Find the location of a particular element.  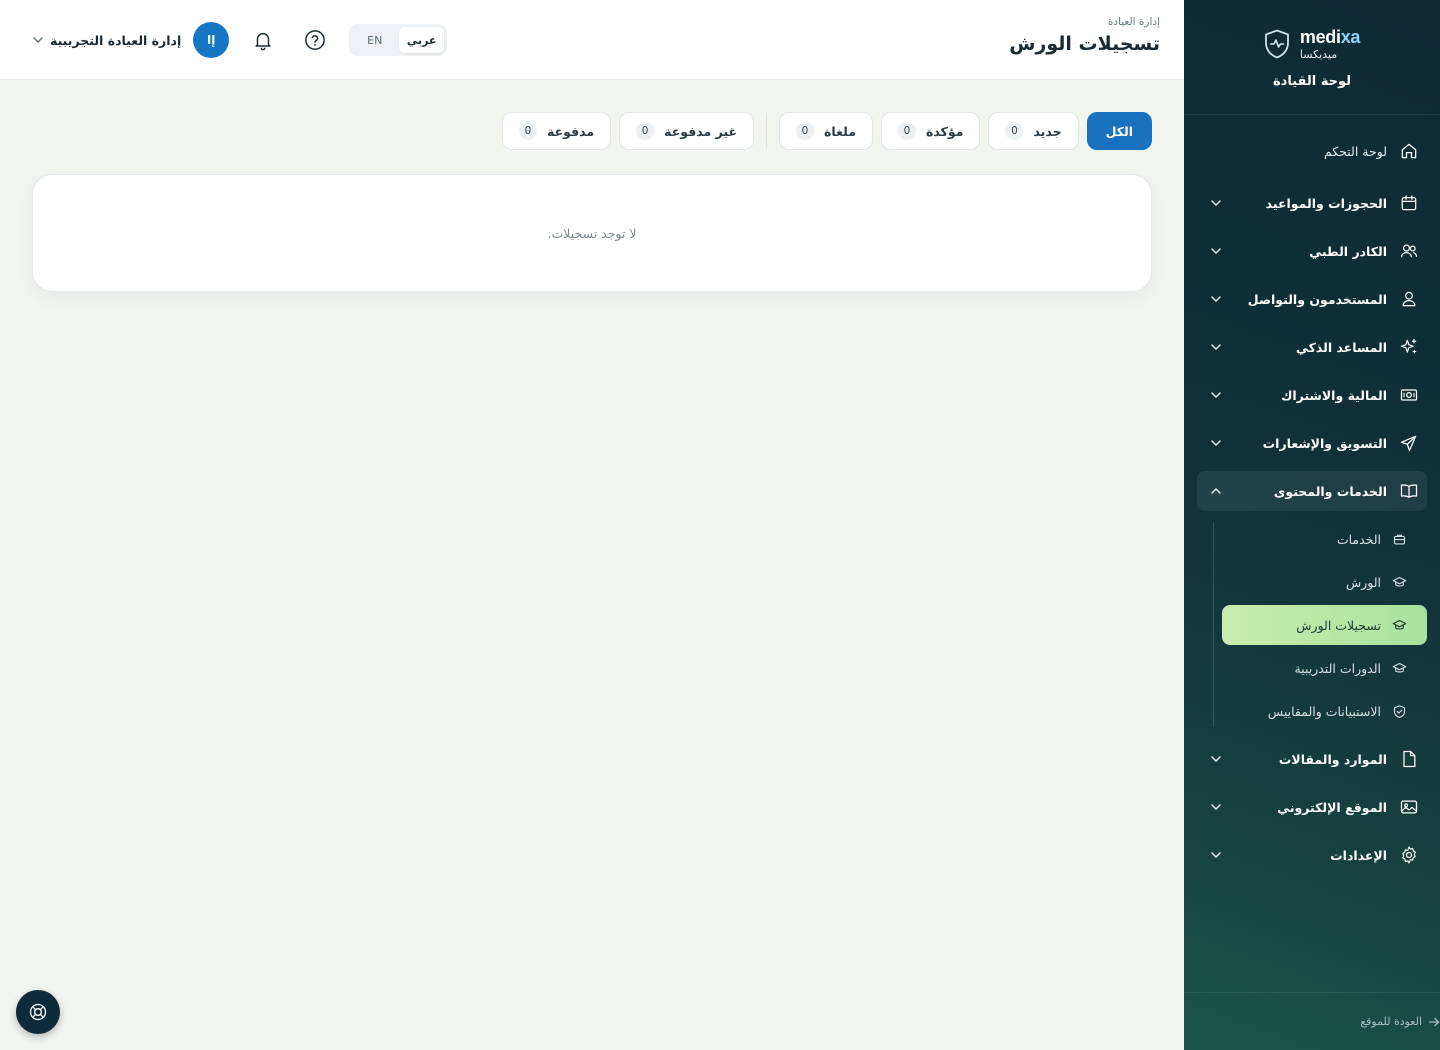

user-name: إدارة العيادة التجريبية is located at coordinates (116, 40).